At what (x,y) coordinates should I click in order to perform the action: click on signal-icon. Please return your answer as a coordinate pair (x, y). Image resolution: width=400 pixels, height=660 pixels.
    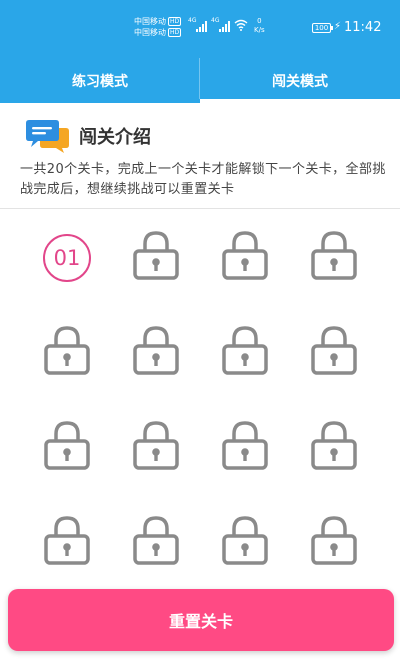
    Looking at the image, I should click on (201, 26).